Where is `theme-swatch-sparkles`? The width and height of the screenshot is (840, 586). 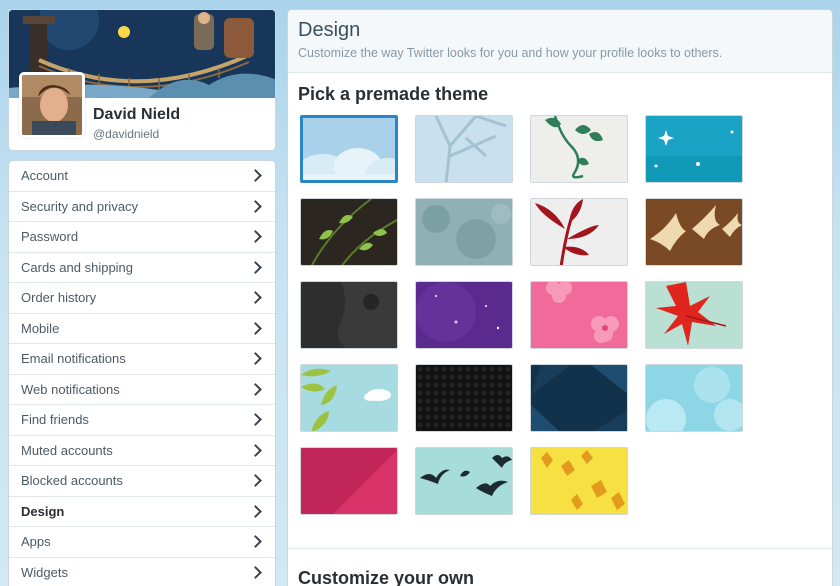
theme-swatch-sparkles is located at coordinates (694, 149).